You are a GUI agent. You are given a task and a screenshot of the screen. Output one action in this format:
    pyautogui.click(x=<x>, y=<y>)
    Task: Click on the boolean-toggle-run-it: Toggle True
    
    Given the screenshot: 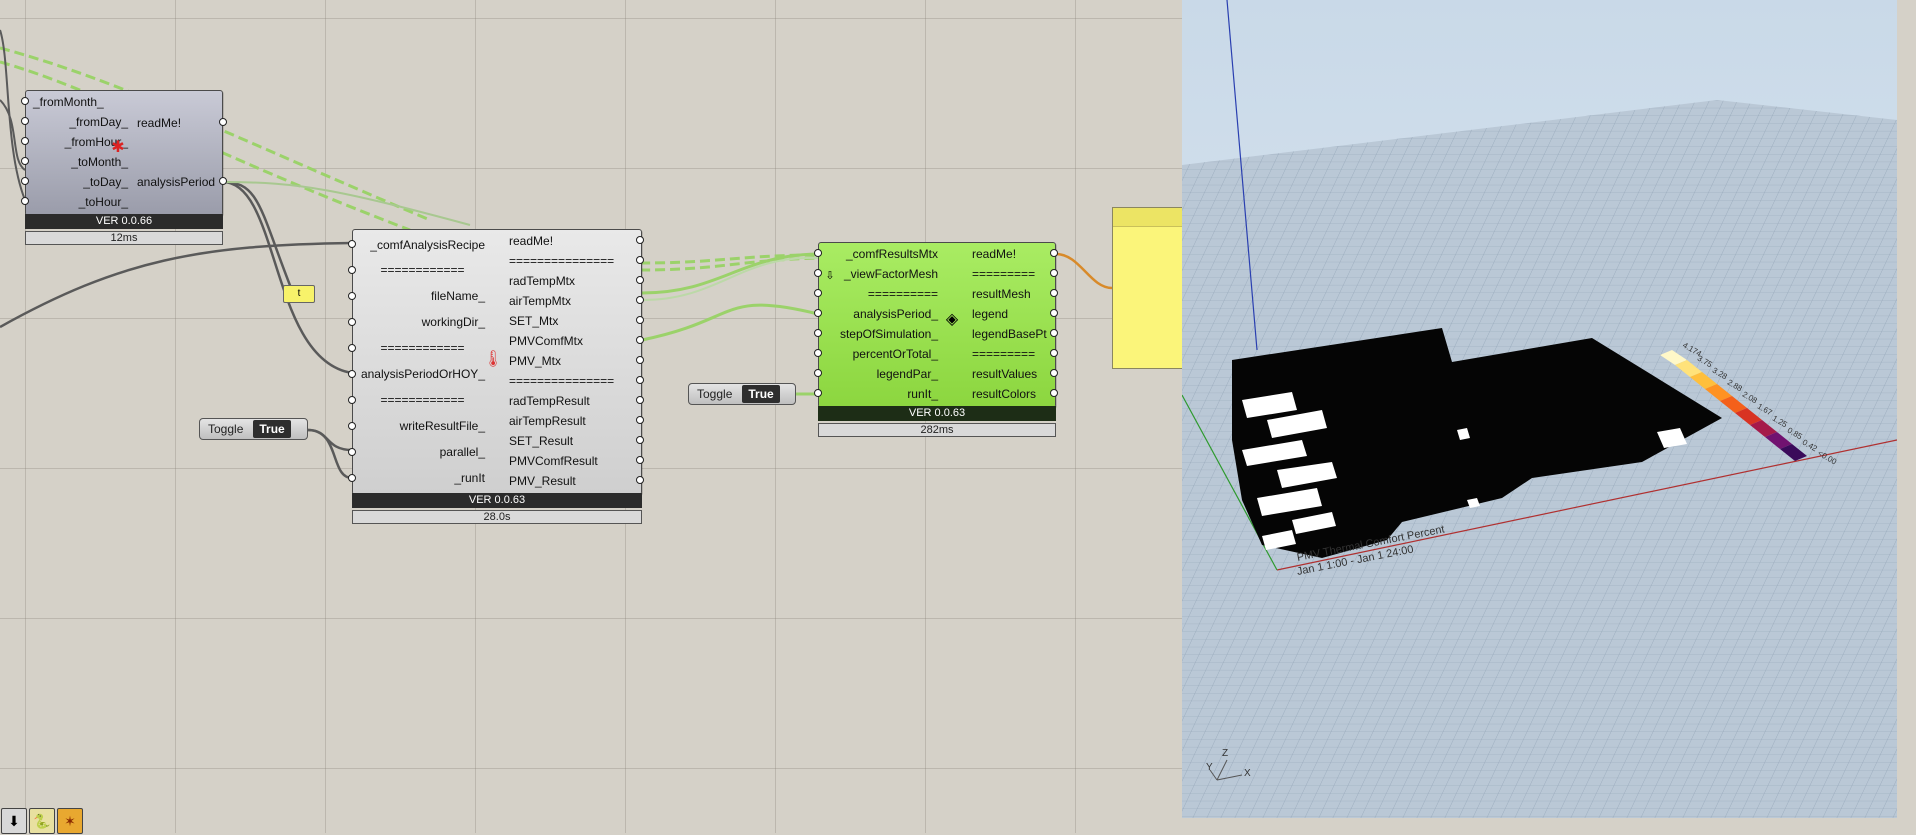 What is the action you would take?
    pyautogui.click(x=253, y=429)
    